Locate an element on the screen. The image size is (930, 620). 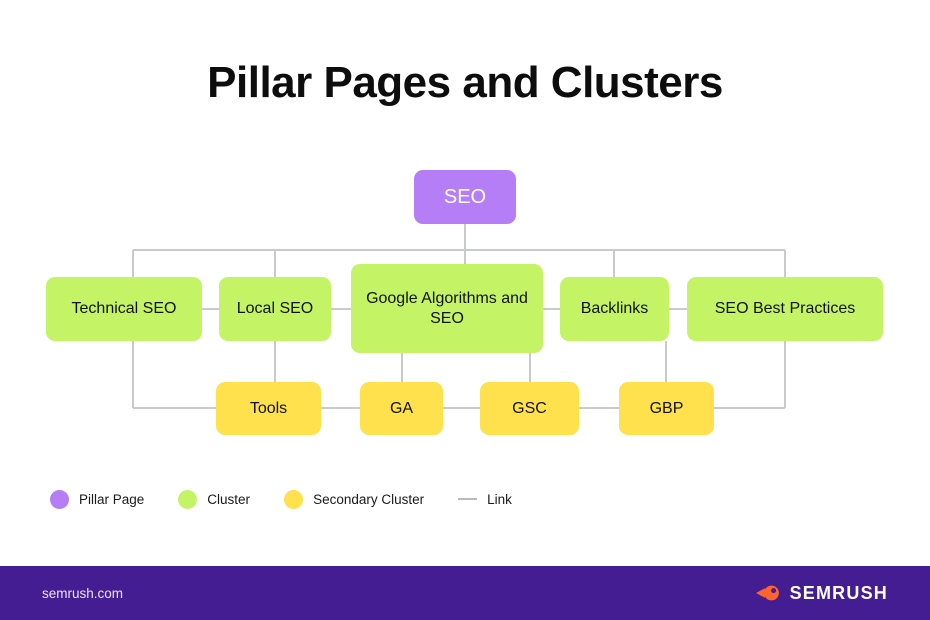
semrush-wordmark: SEMRUSH is located at coordinates (838, 592).